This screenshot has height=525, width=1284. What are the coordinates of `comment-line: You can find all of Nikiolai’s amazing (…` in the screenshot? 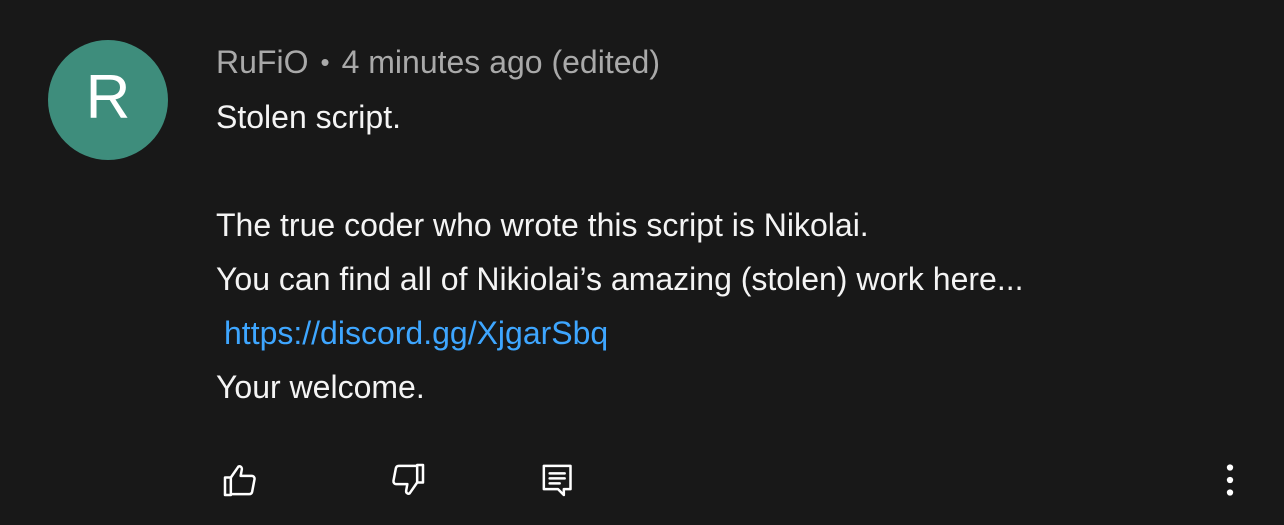 It's located at (620, 279).